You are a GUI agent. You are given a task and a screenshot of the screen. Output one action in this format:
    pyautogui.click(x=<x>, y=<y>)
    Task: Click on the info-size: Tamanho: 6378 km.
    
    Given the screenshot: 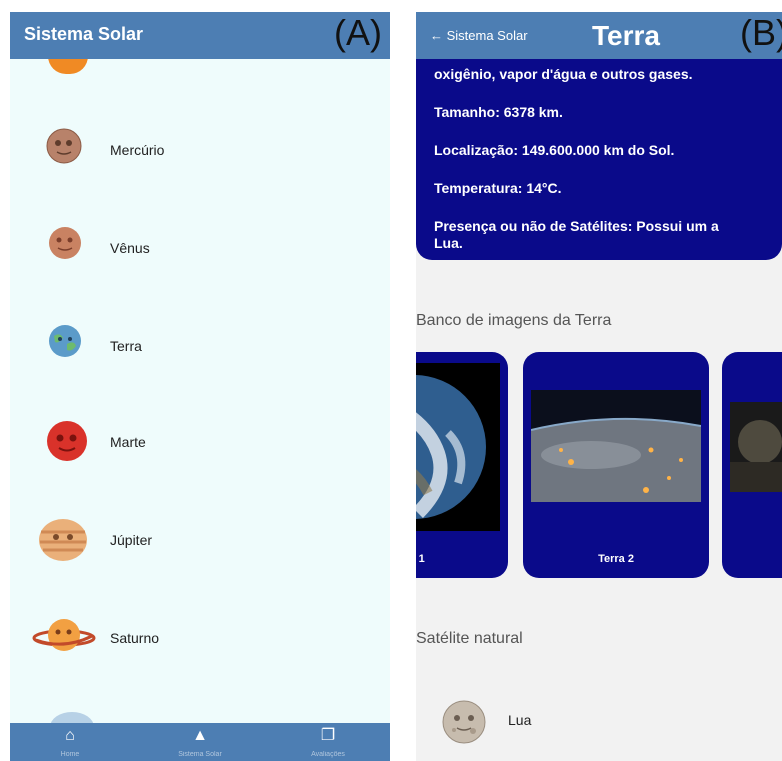 What is the action you would take?
    pyautogui.click(x=498, y=112)
    